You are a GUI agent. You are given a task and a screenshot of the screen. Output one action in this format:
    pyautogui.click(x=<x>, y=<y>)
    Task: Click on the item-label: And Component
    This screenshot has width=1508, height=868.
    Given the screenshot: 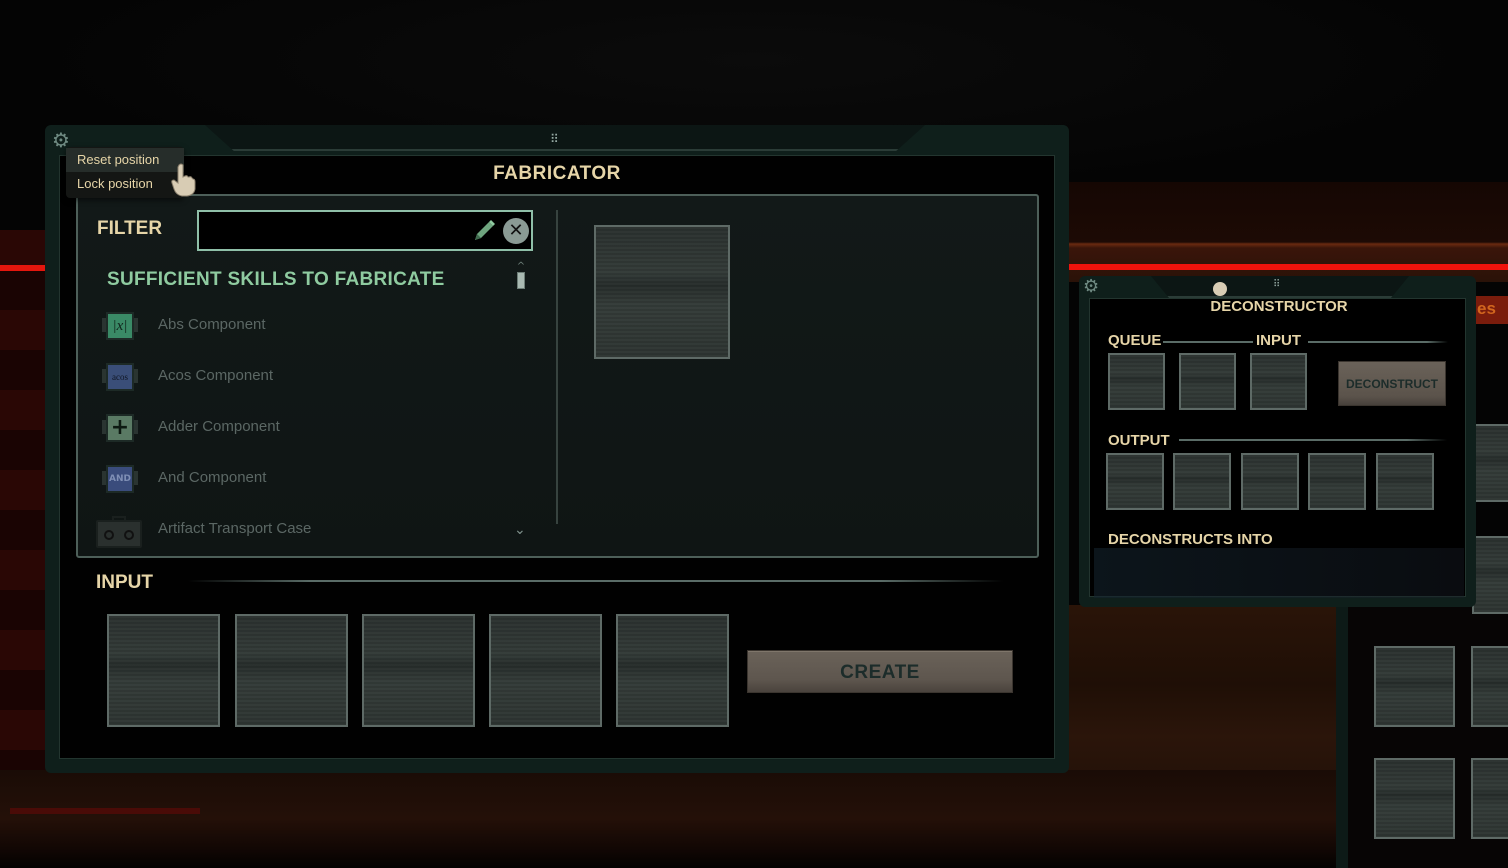 What is the action you would take?
    pyautogui.click(x=212, y=477)
    